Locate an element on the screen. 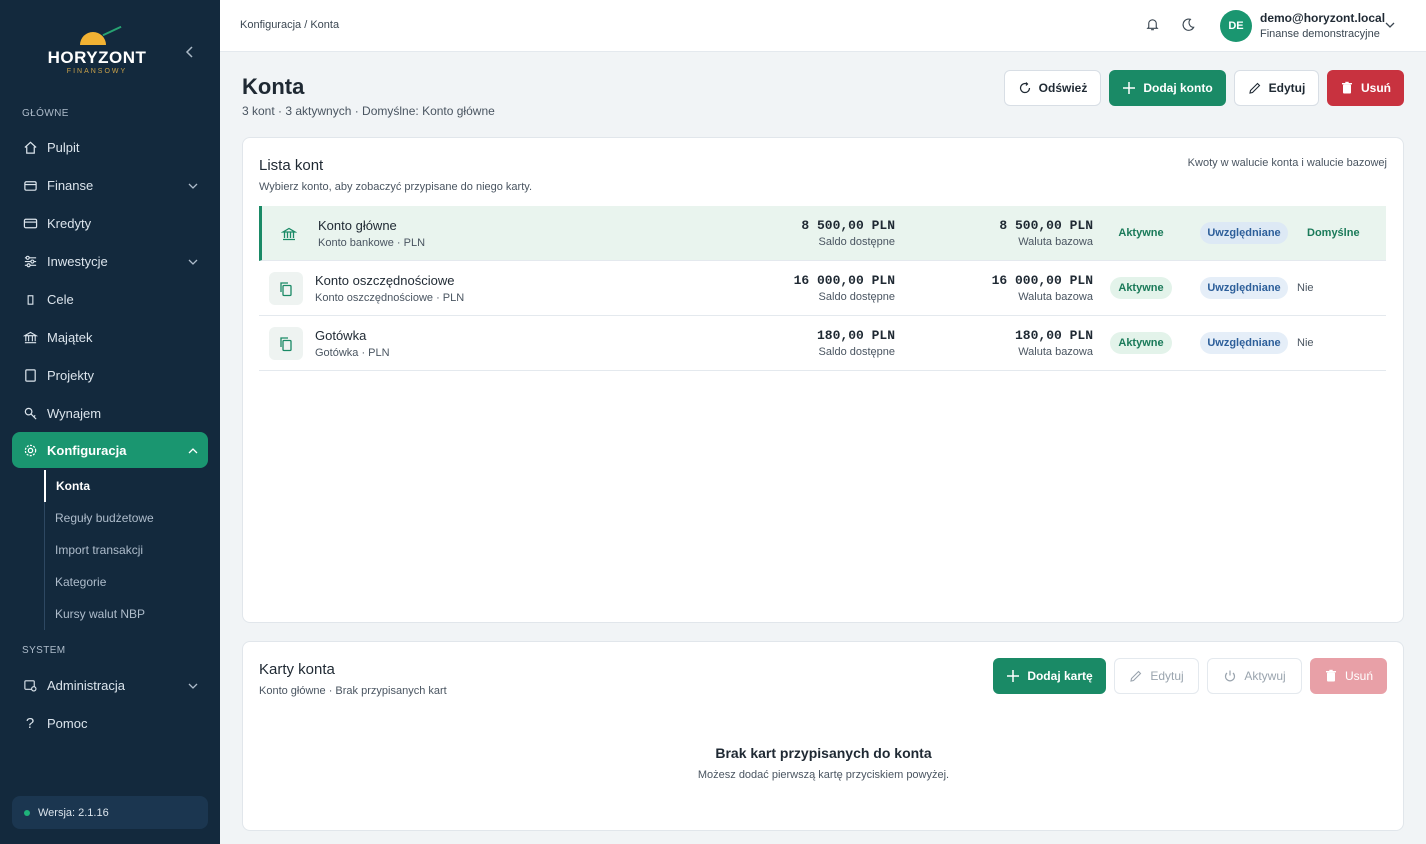 The width and height of the screenshot is (1426, 844). sidebar-item-label: Finanse is located at coordinates (70, 185).